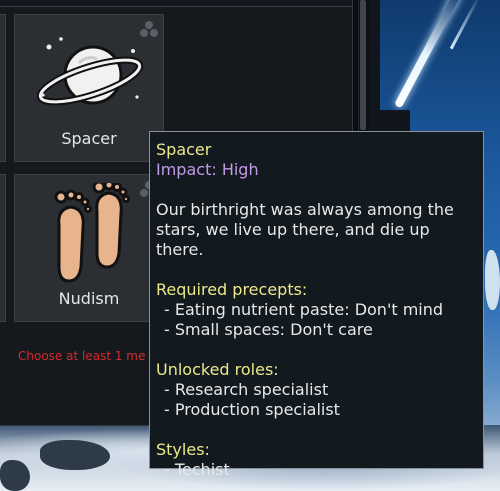 This screenshot has width=500, height=491. What do you see at coordinates (176, 6) in the screenshot?
I see `panel-divider` at bounding box center [176, 6].